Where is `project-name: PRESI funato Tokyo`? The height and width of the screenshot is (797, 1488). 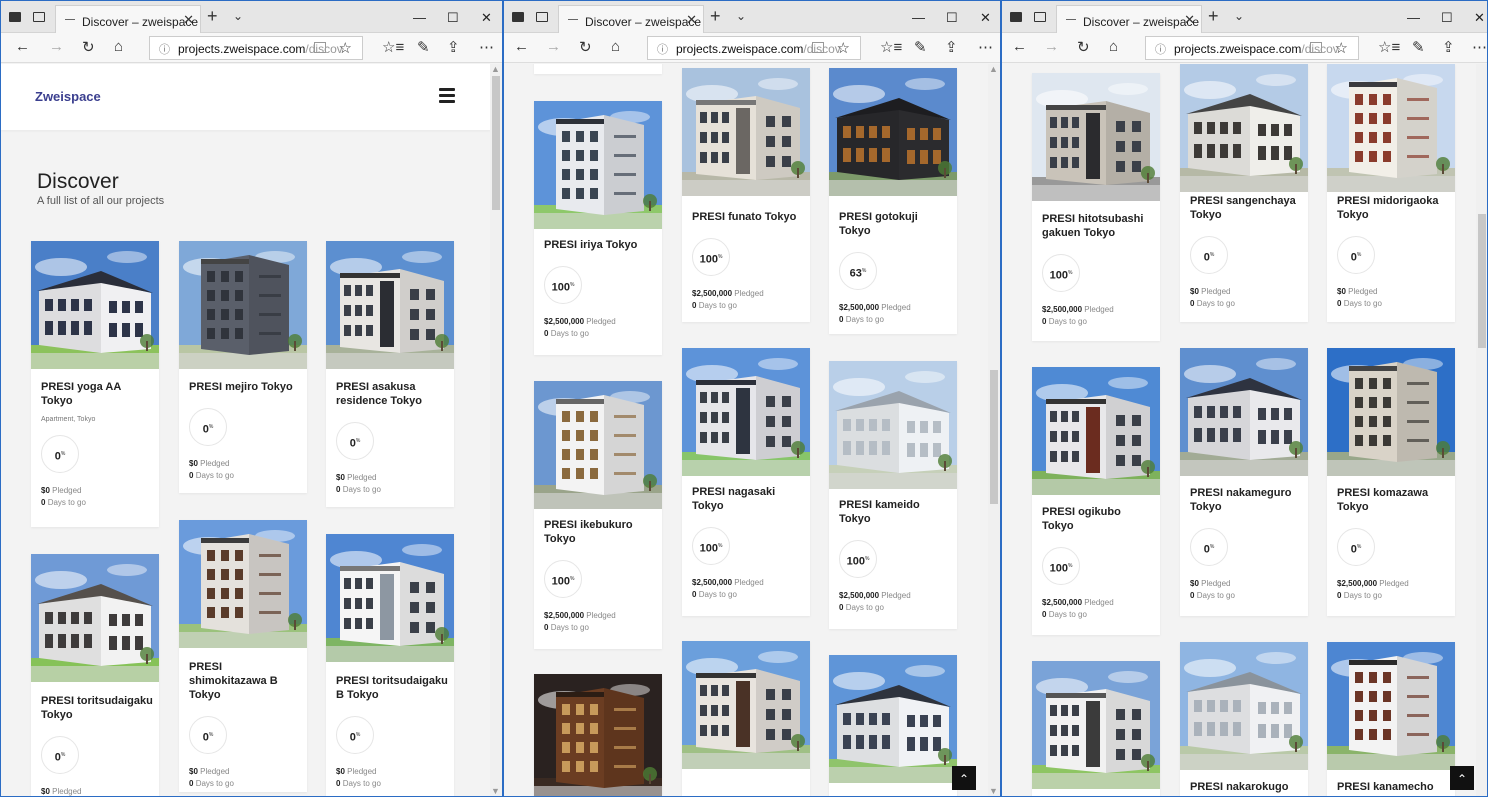 project-name: PRESI funato Tokyo is located at coordinates (748, 217).